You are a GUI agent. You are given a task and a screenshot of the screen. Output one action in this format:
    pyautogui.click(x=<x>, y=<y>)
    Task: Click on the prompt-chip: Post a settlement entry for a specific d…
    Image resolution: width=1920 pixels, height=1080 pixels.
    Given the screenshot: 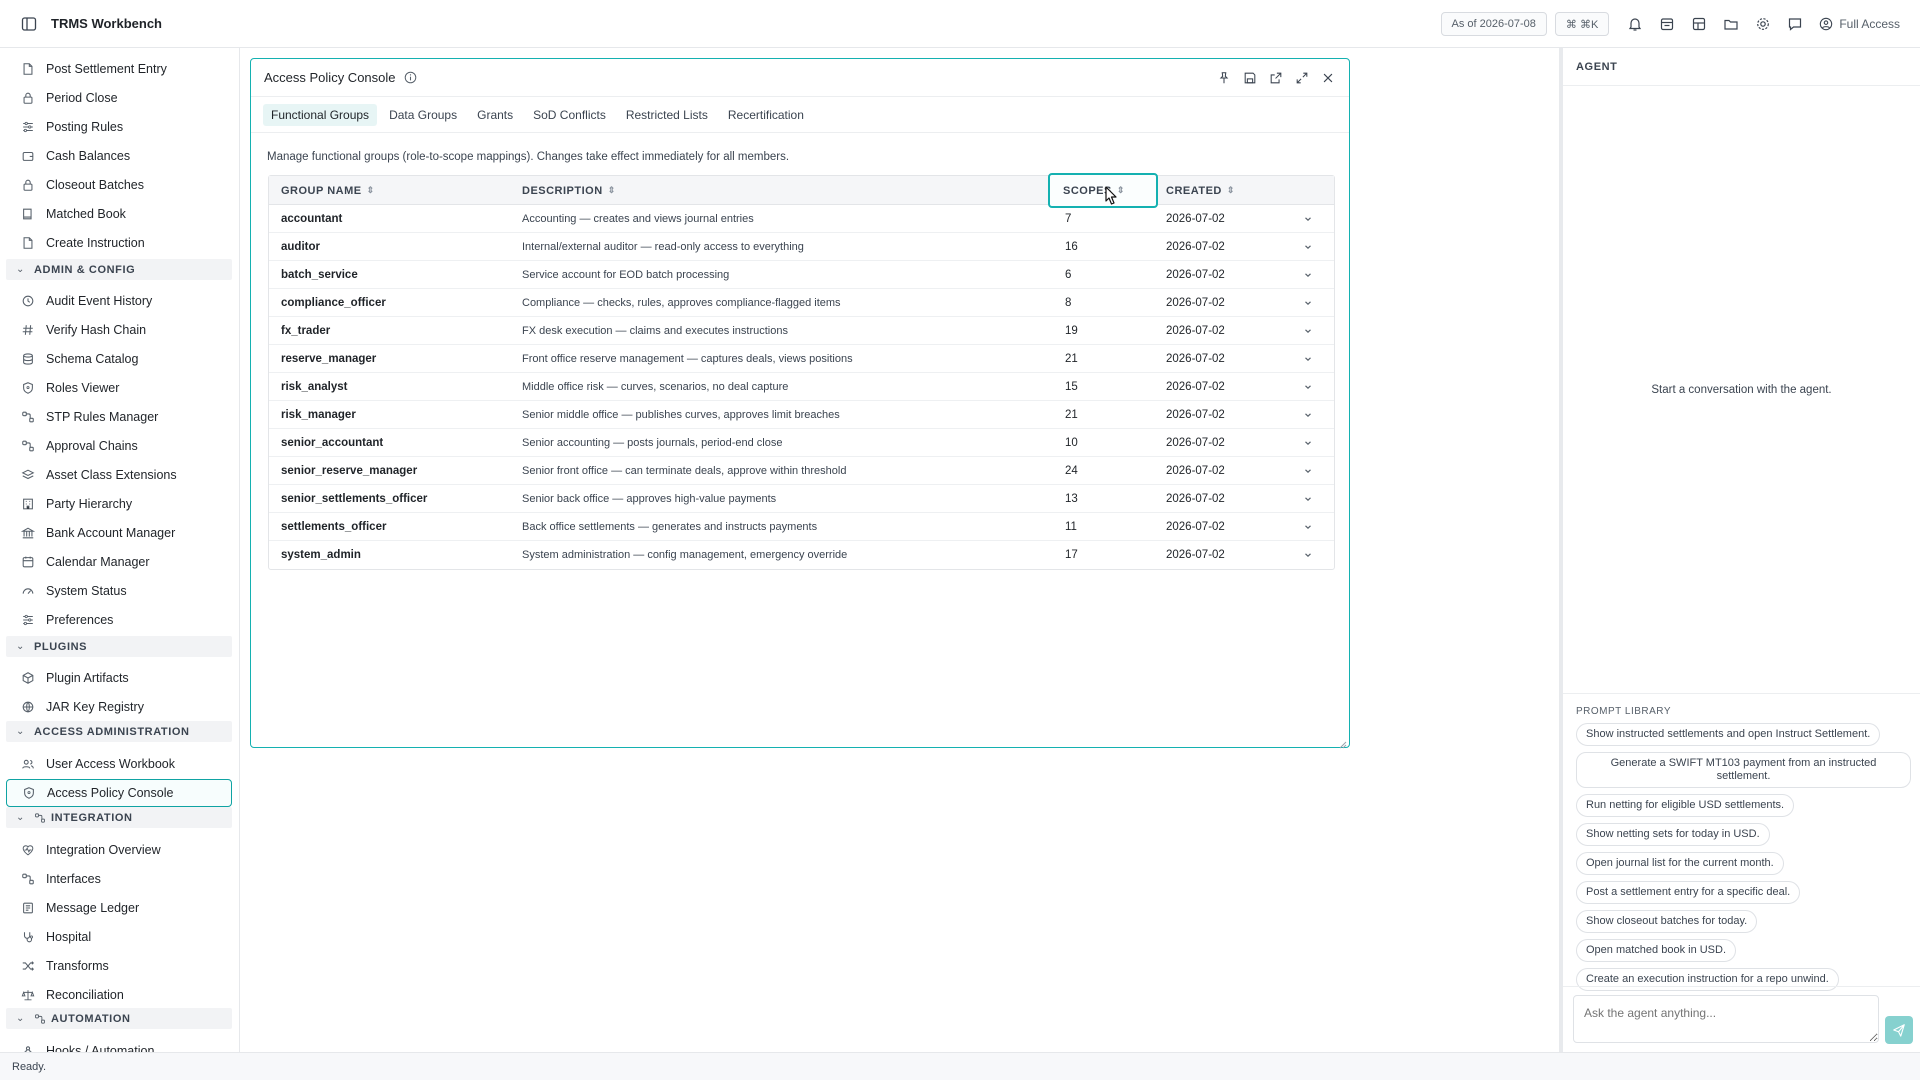 What is the action you would take?
    pyautogui.click(x=1688, y=892)
    